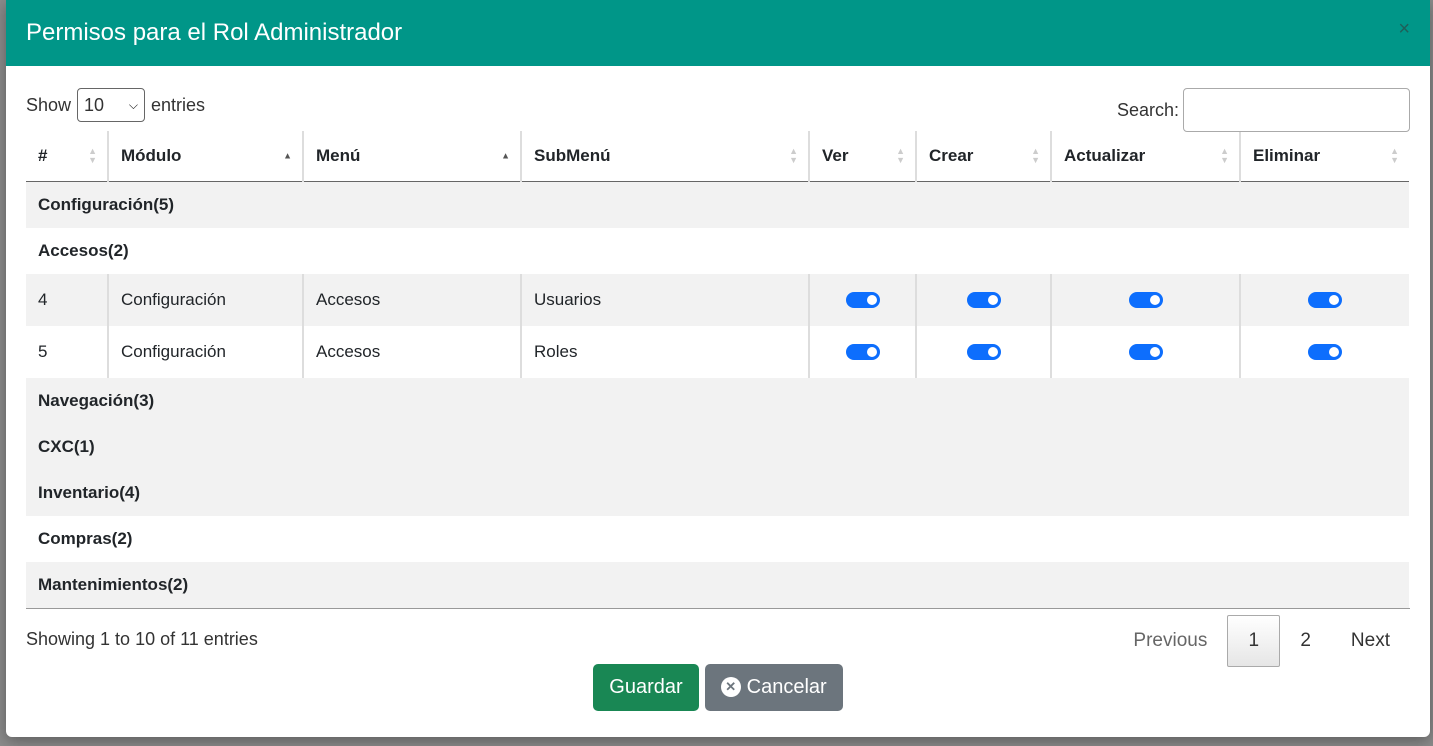 This screenshot has width=1433, height=746. I want to click on group-row-mantenimientos: Mantenimientos(2), so click(717, 584).